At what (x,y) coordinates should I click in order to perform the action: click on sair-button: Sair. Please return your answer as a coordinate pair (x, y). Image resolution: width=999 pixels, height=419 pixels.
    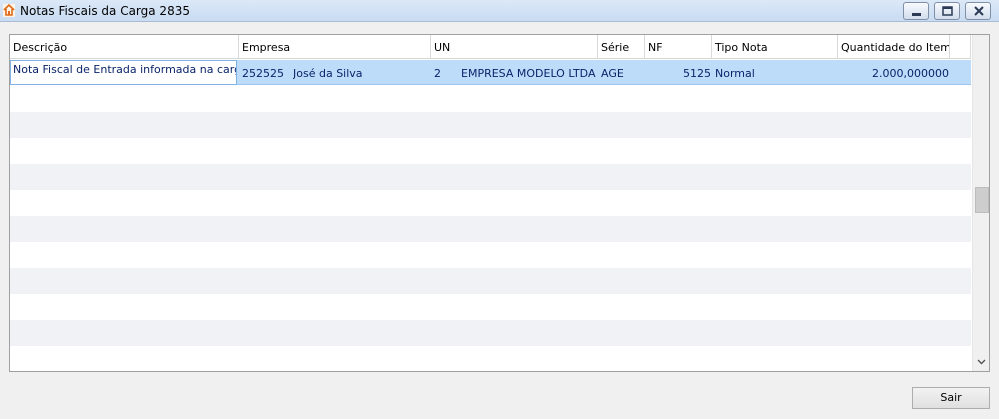
    Looking at the image, I should click on (951, 398).